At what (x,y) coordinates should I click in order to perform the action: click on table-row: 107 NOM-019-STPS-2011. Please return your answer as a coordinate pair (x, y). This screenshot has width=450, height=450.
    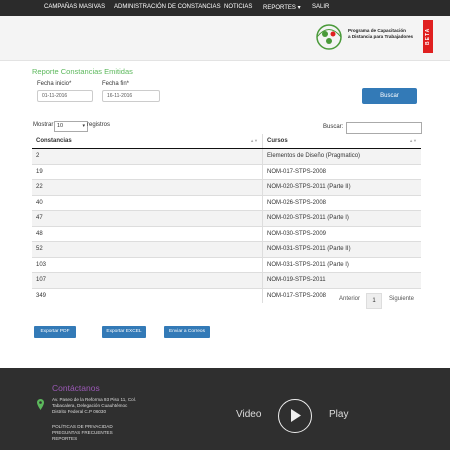
    Looking at the image, I should click on (226, 280).